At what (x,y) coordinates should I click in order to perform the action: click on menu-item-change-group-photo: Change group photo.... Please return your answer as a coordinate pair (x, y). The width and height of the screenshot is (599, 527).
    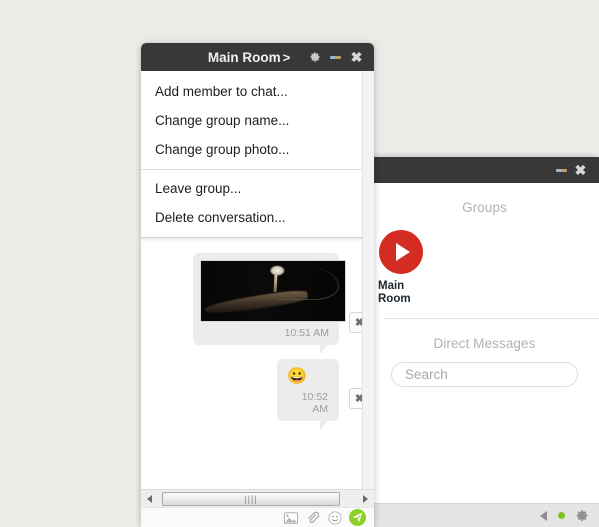
    Looking at the image, I should click on (257, 149).